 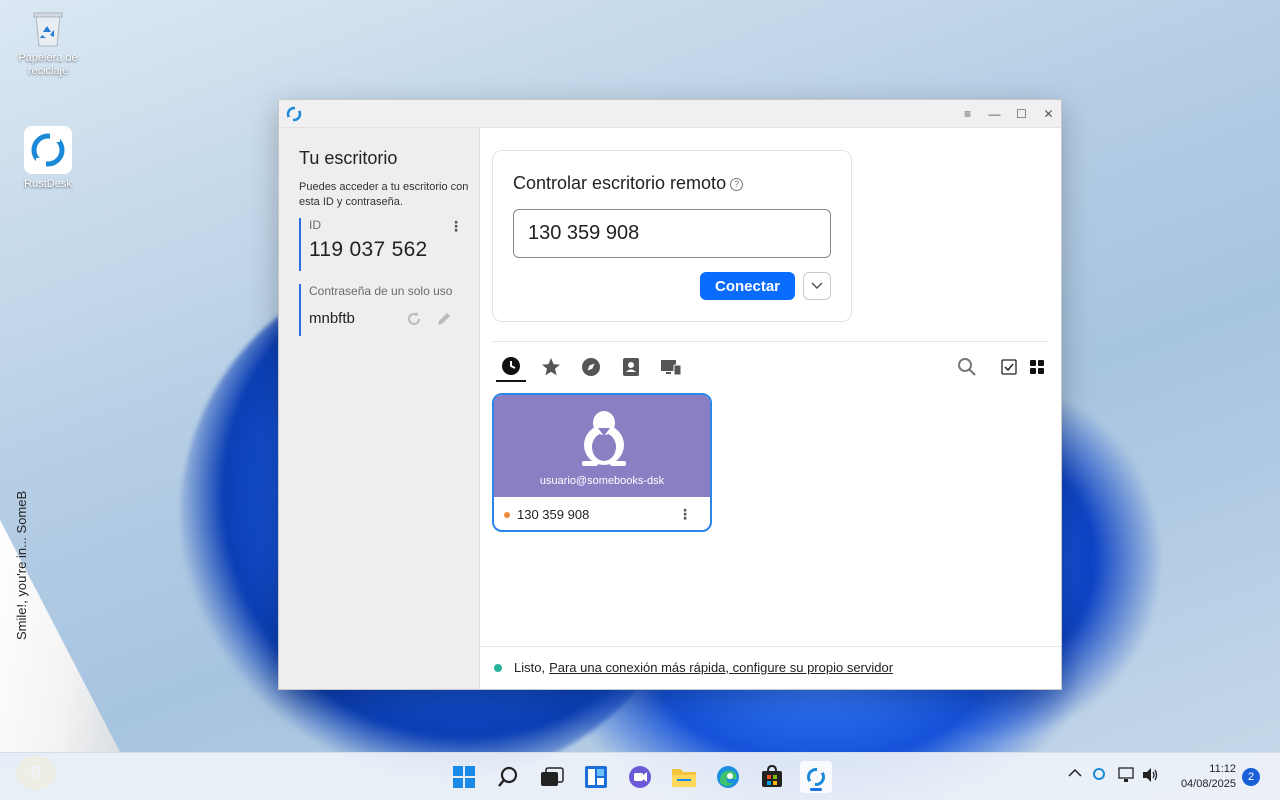 What do you see at coordinates (507, 515) in the screenshot?
I see `peer-status-dot` at bounding box center [507, 515].